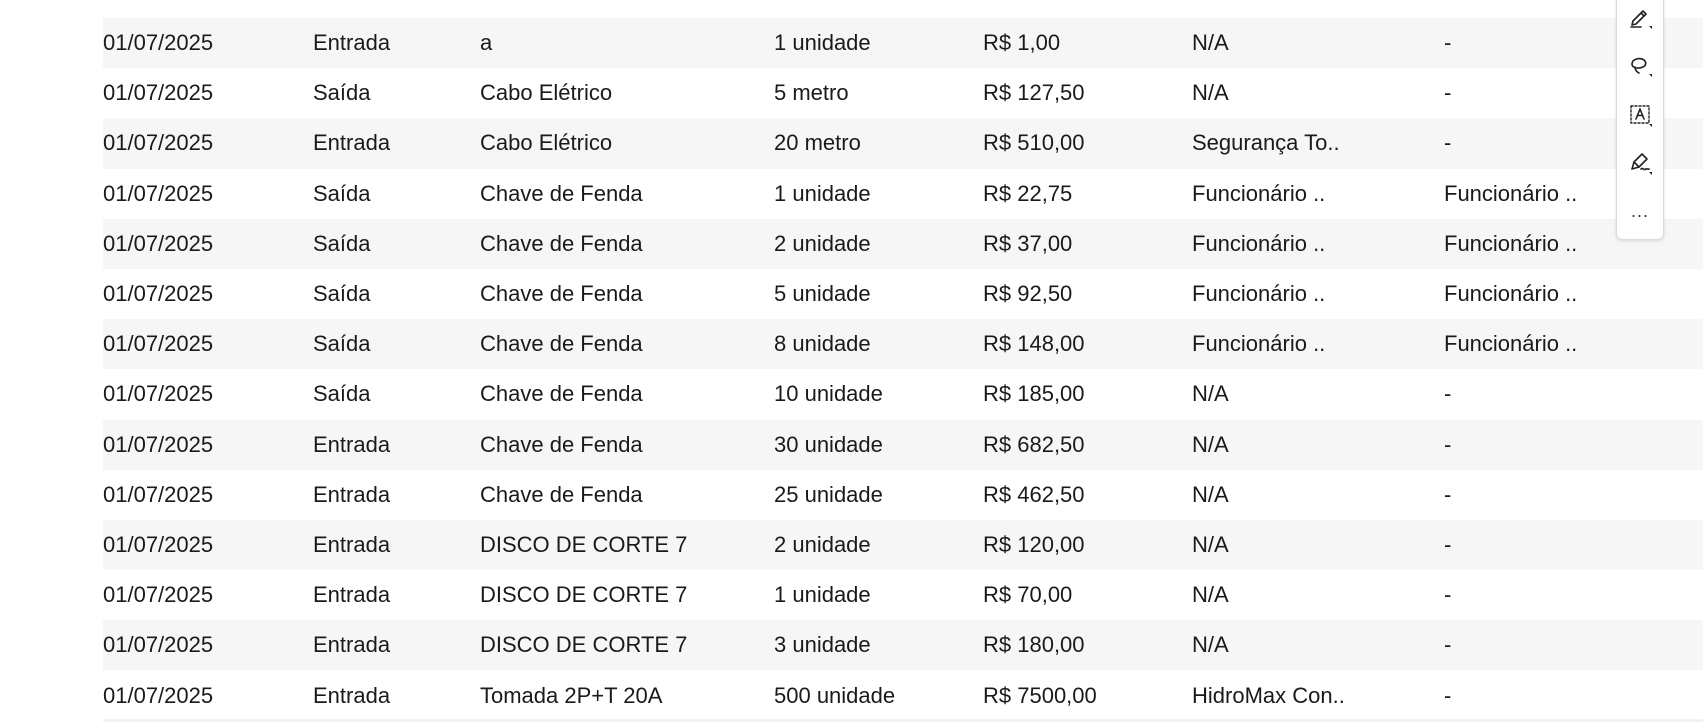 This screenshot has width=1703, height=722. Describe the element at coordinates (486, 43) in the screenshot. I see `product-cell: a` at that location.